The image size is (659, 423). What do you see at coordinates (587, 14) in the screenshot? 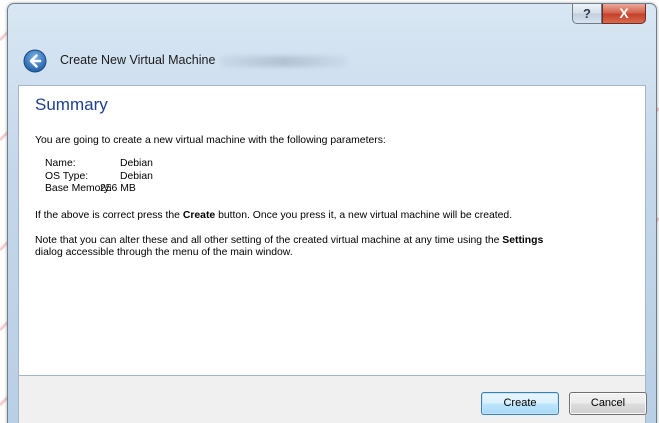
I see `help-button: ?` at bounding box center [587, 14].